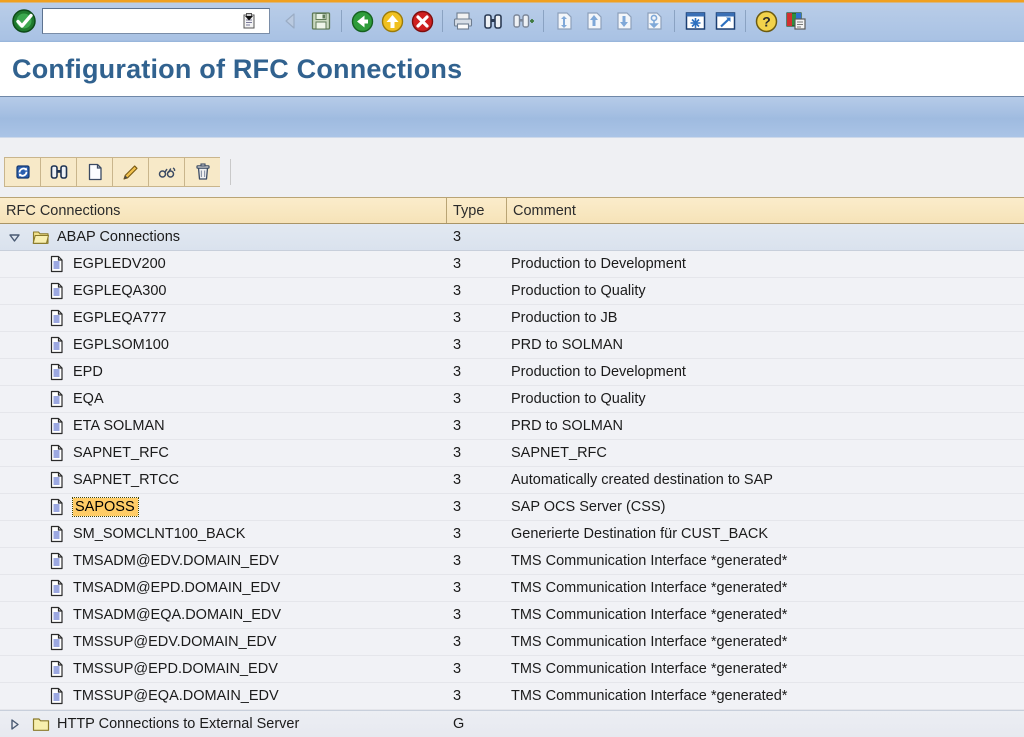 This screenshot has width=1024, height=737. Describe the element at coordinates (41, 237) in the screenshot. I see `open-folder-icon` at that location.